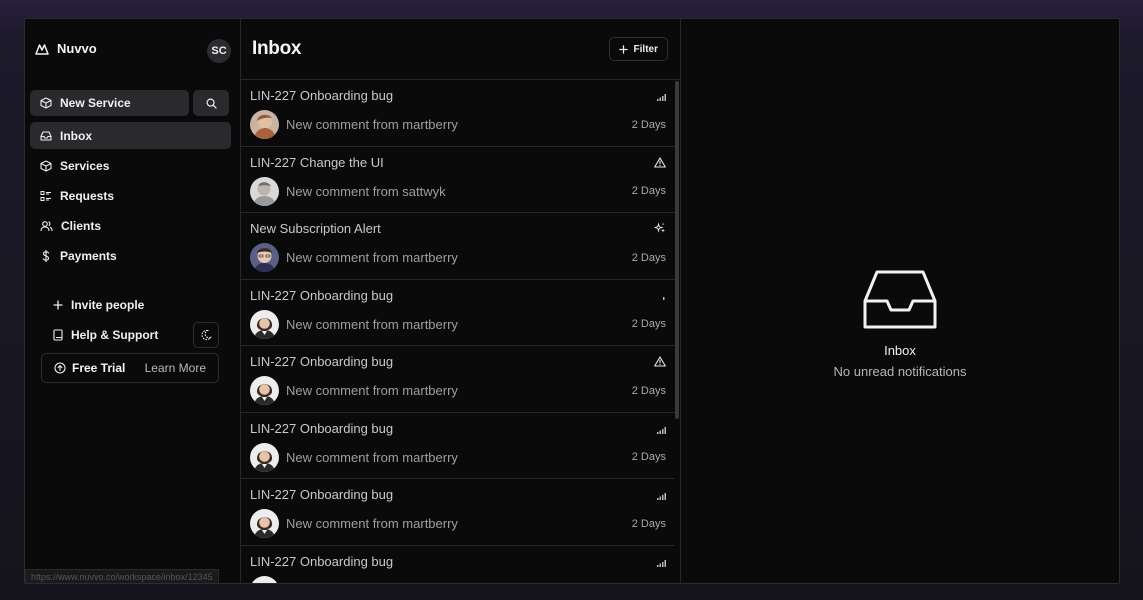  What do you see at coordinates (95, 103) in the screenshot?
I see `new-service-label: New Service` at bounding box center [95, 103].